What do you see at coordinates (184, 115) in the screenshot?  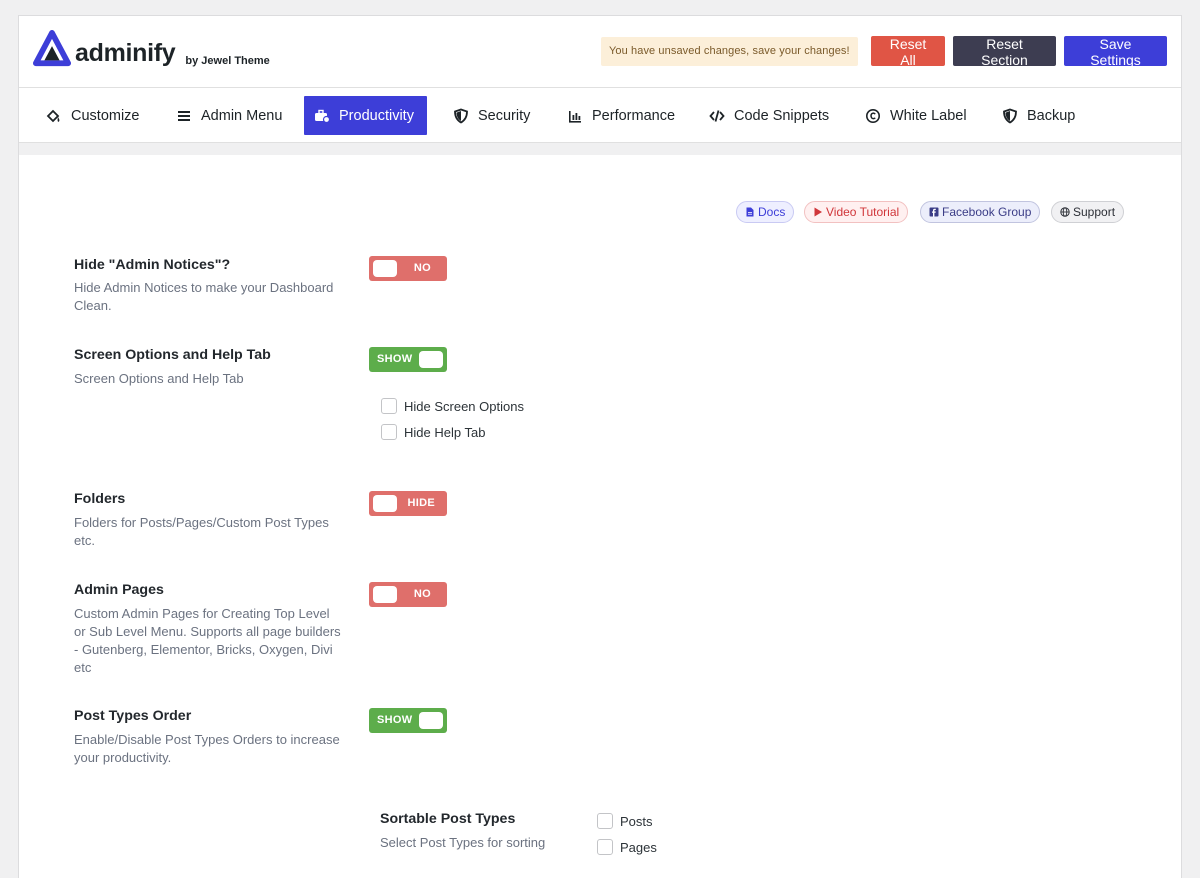 I see `hamburger-icon` at bounding box center [184, 115].